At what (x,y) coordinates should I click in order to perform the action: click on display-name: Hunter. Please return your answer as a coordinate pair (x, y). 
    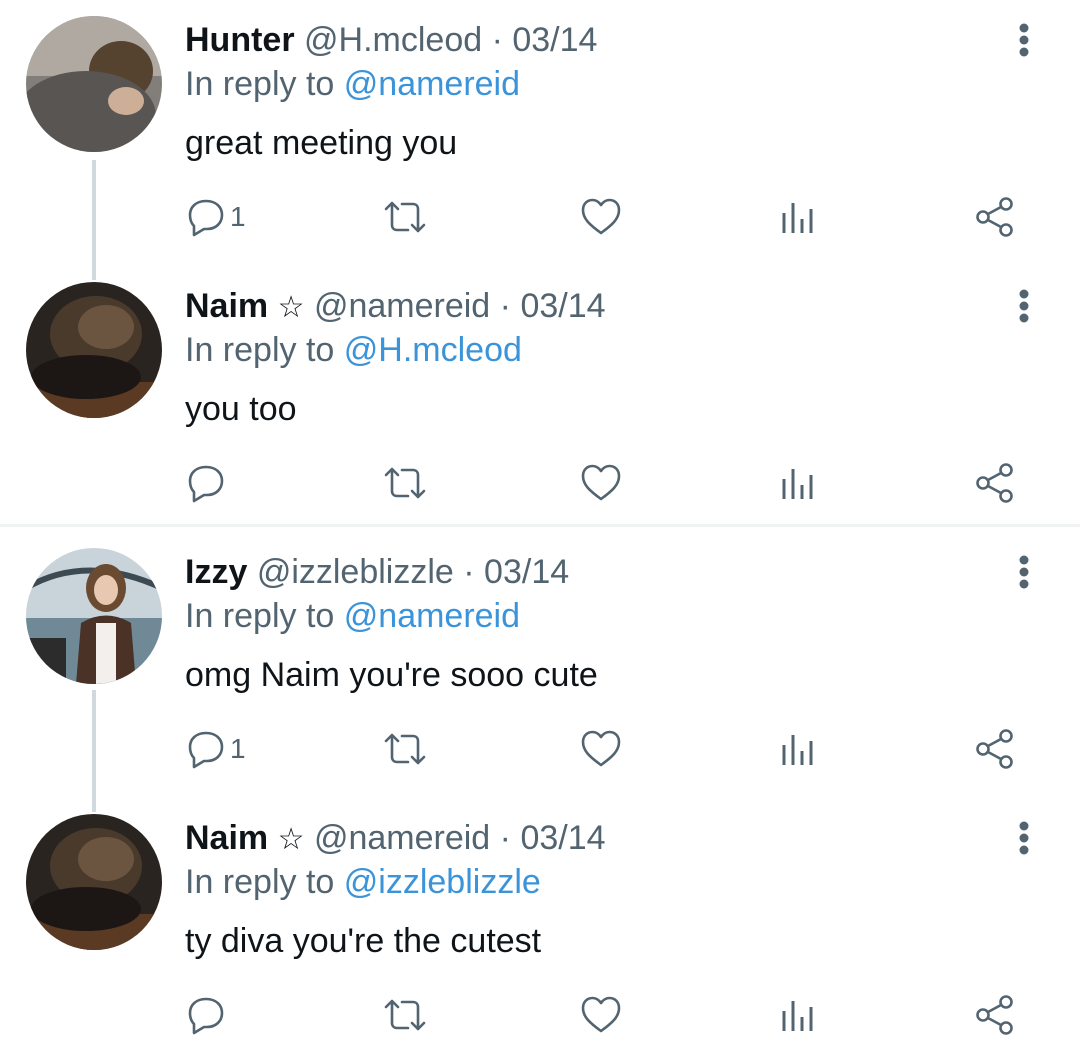
    Looking at the image, I should click on (240, 40).